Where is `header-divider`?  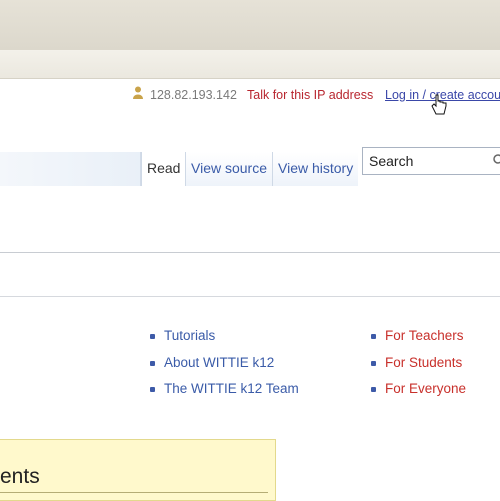
header-divider is located at coordinates (250, 252).